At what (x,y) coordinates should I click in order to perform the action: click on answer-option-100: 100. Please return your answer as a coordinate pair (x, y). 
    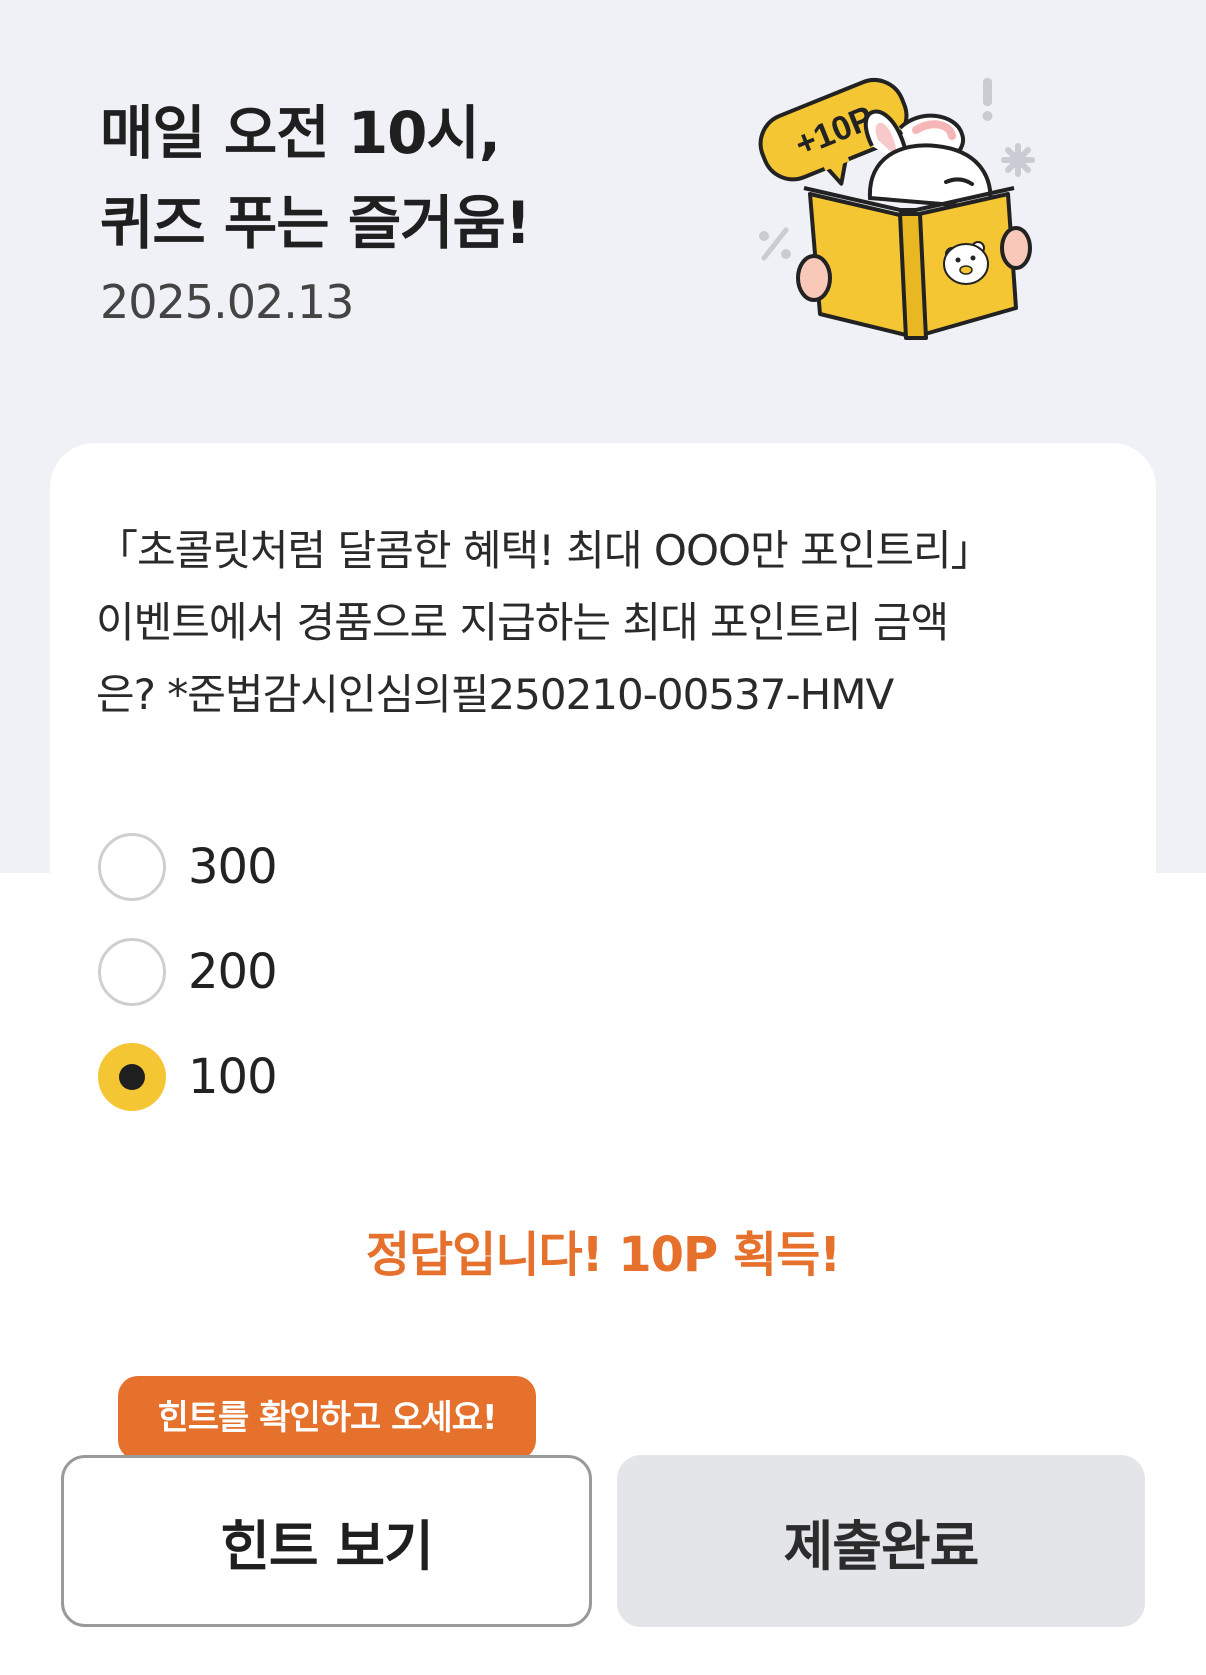
    Looking at the image, I should click on (188, 1077).